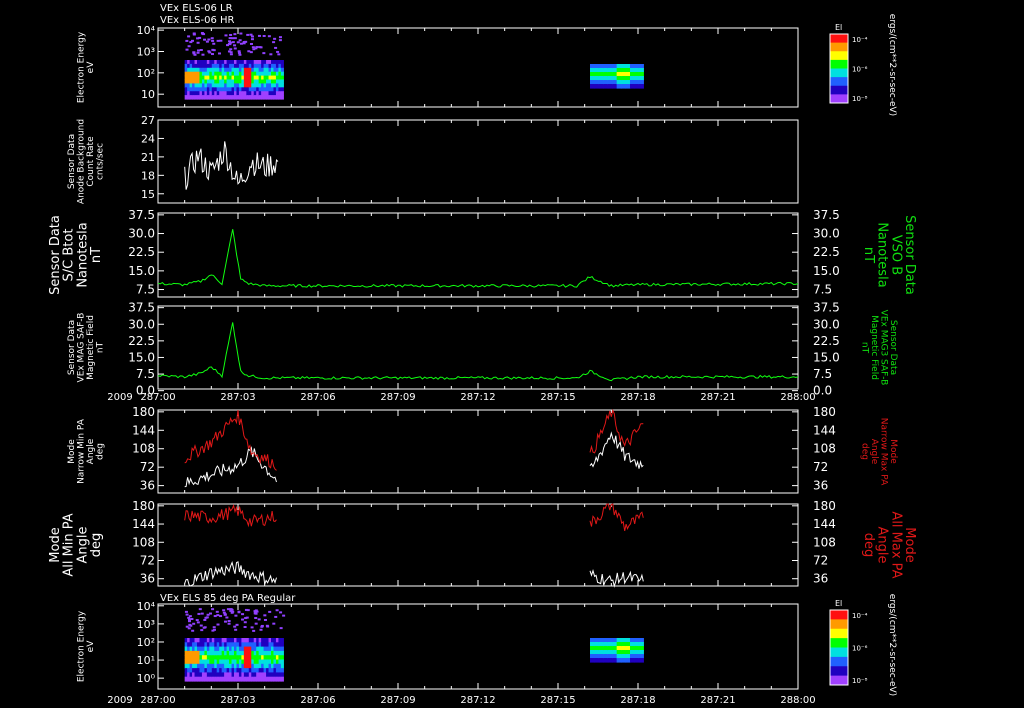 This screenshot has width=1024, height=708. What do you see at coordinates (824, 524) in the screenshot?
I see `y-tick-label-right: 144` at bounding box center [824, 524].